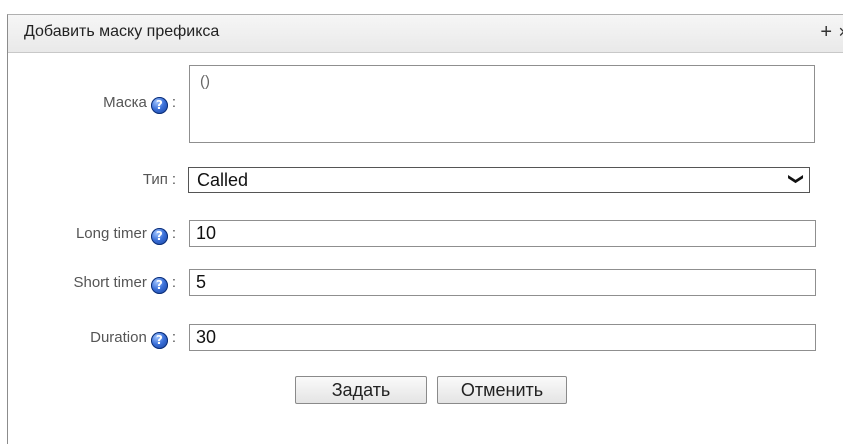 This screenshot has height=444, width=843. I want to click on short-timer-label: Short timer, so click(110, 282).